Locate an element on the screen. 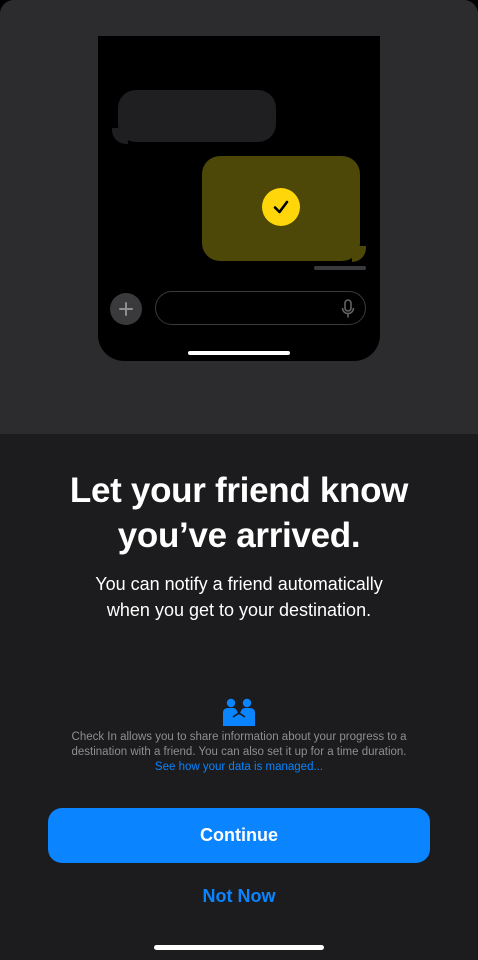  message-field is located at coordinates (260, 308).